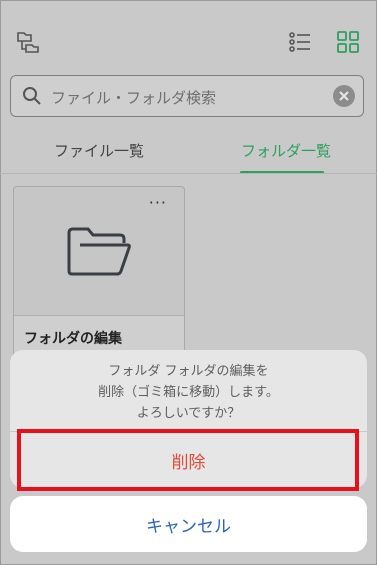 The height and width of the screenshot is (565, 377). What do you see at coordinates (188, 152) in the screenshot?
I see `tab-bar: ファイル一覧 フォルダ一覧` at bounding box center [188, 152].